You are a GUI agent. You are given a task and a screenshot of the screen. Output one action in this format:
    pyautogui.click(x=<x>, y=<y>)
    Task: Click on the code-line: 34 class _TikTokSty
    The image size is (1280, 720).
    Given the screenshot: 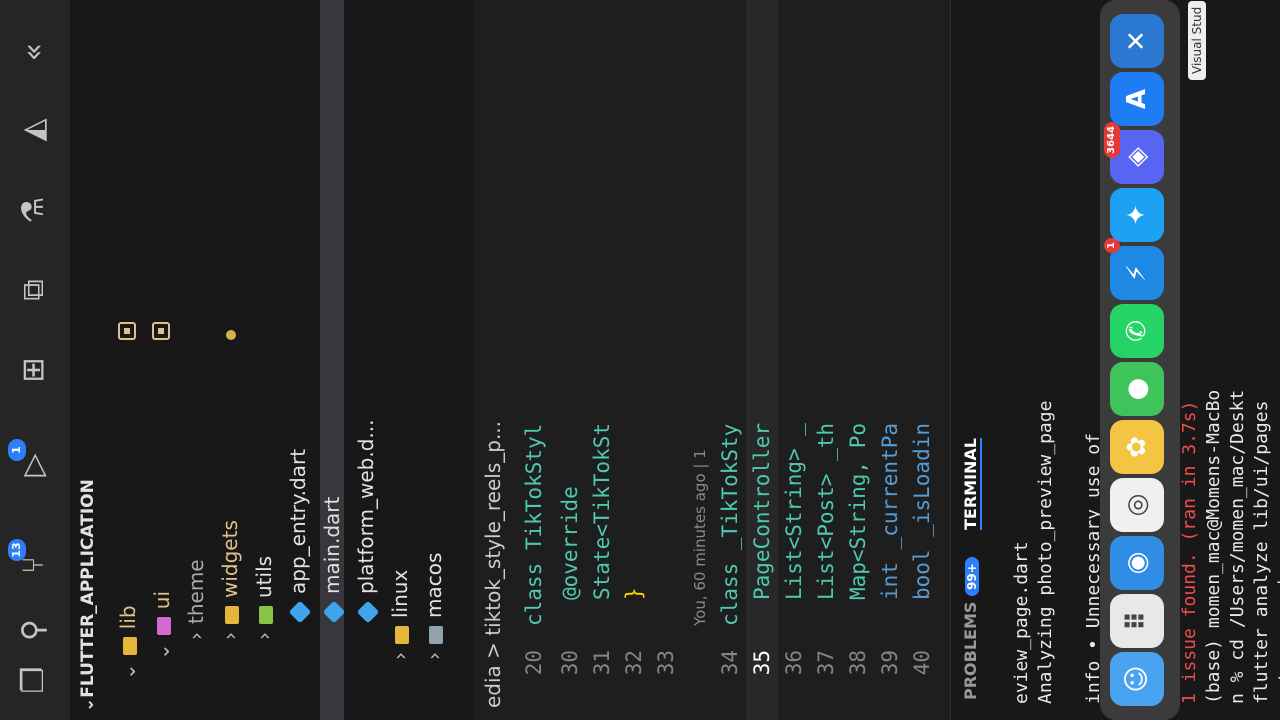 What is the action you would take?
    pyautogui.click(x=730, y=360)
    